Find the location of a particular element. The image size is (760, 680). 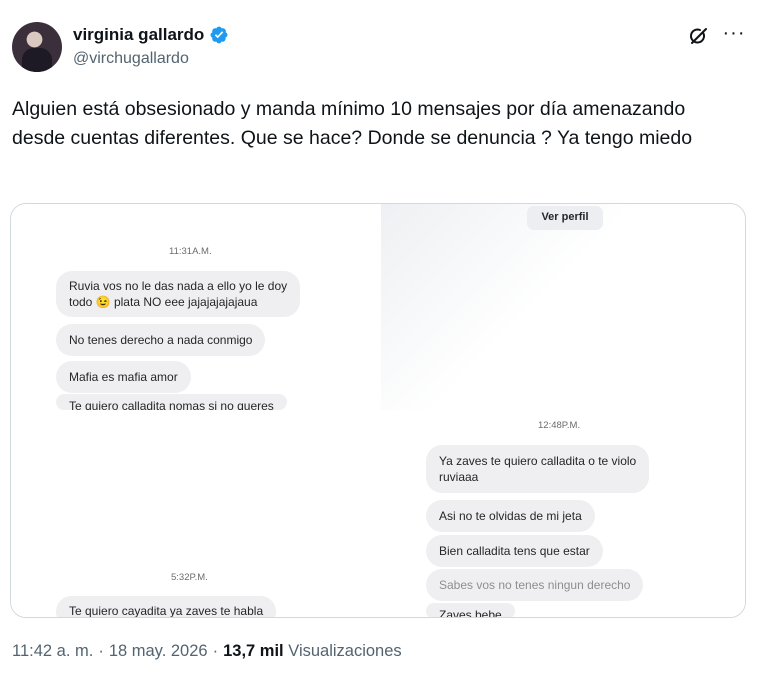

message-bubble: No tenes derecho a nada conmigo is located at coordinates (161, 340).